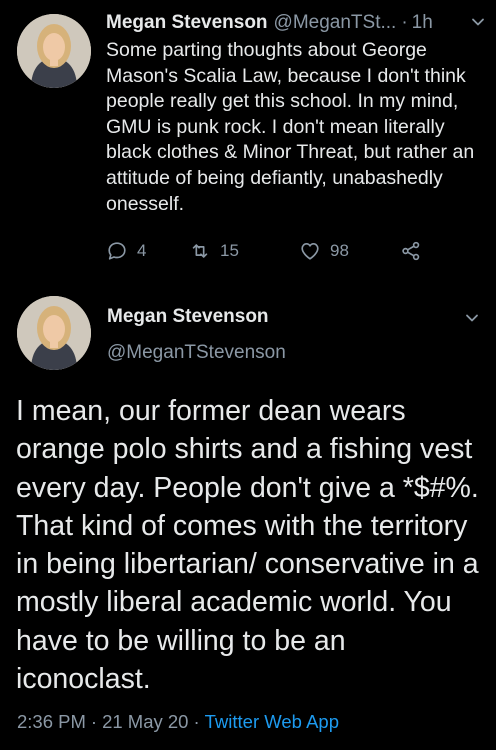 The height and width of the screenshot is (750, 496). What do you see at coordinates (272, 722) in the screenshot?
I see `source-app-link: Twitter Web App` at bounding box center [272, 722].